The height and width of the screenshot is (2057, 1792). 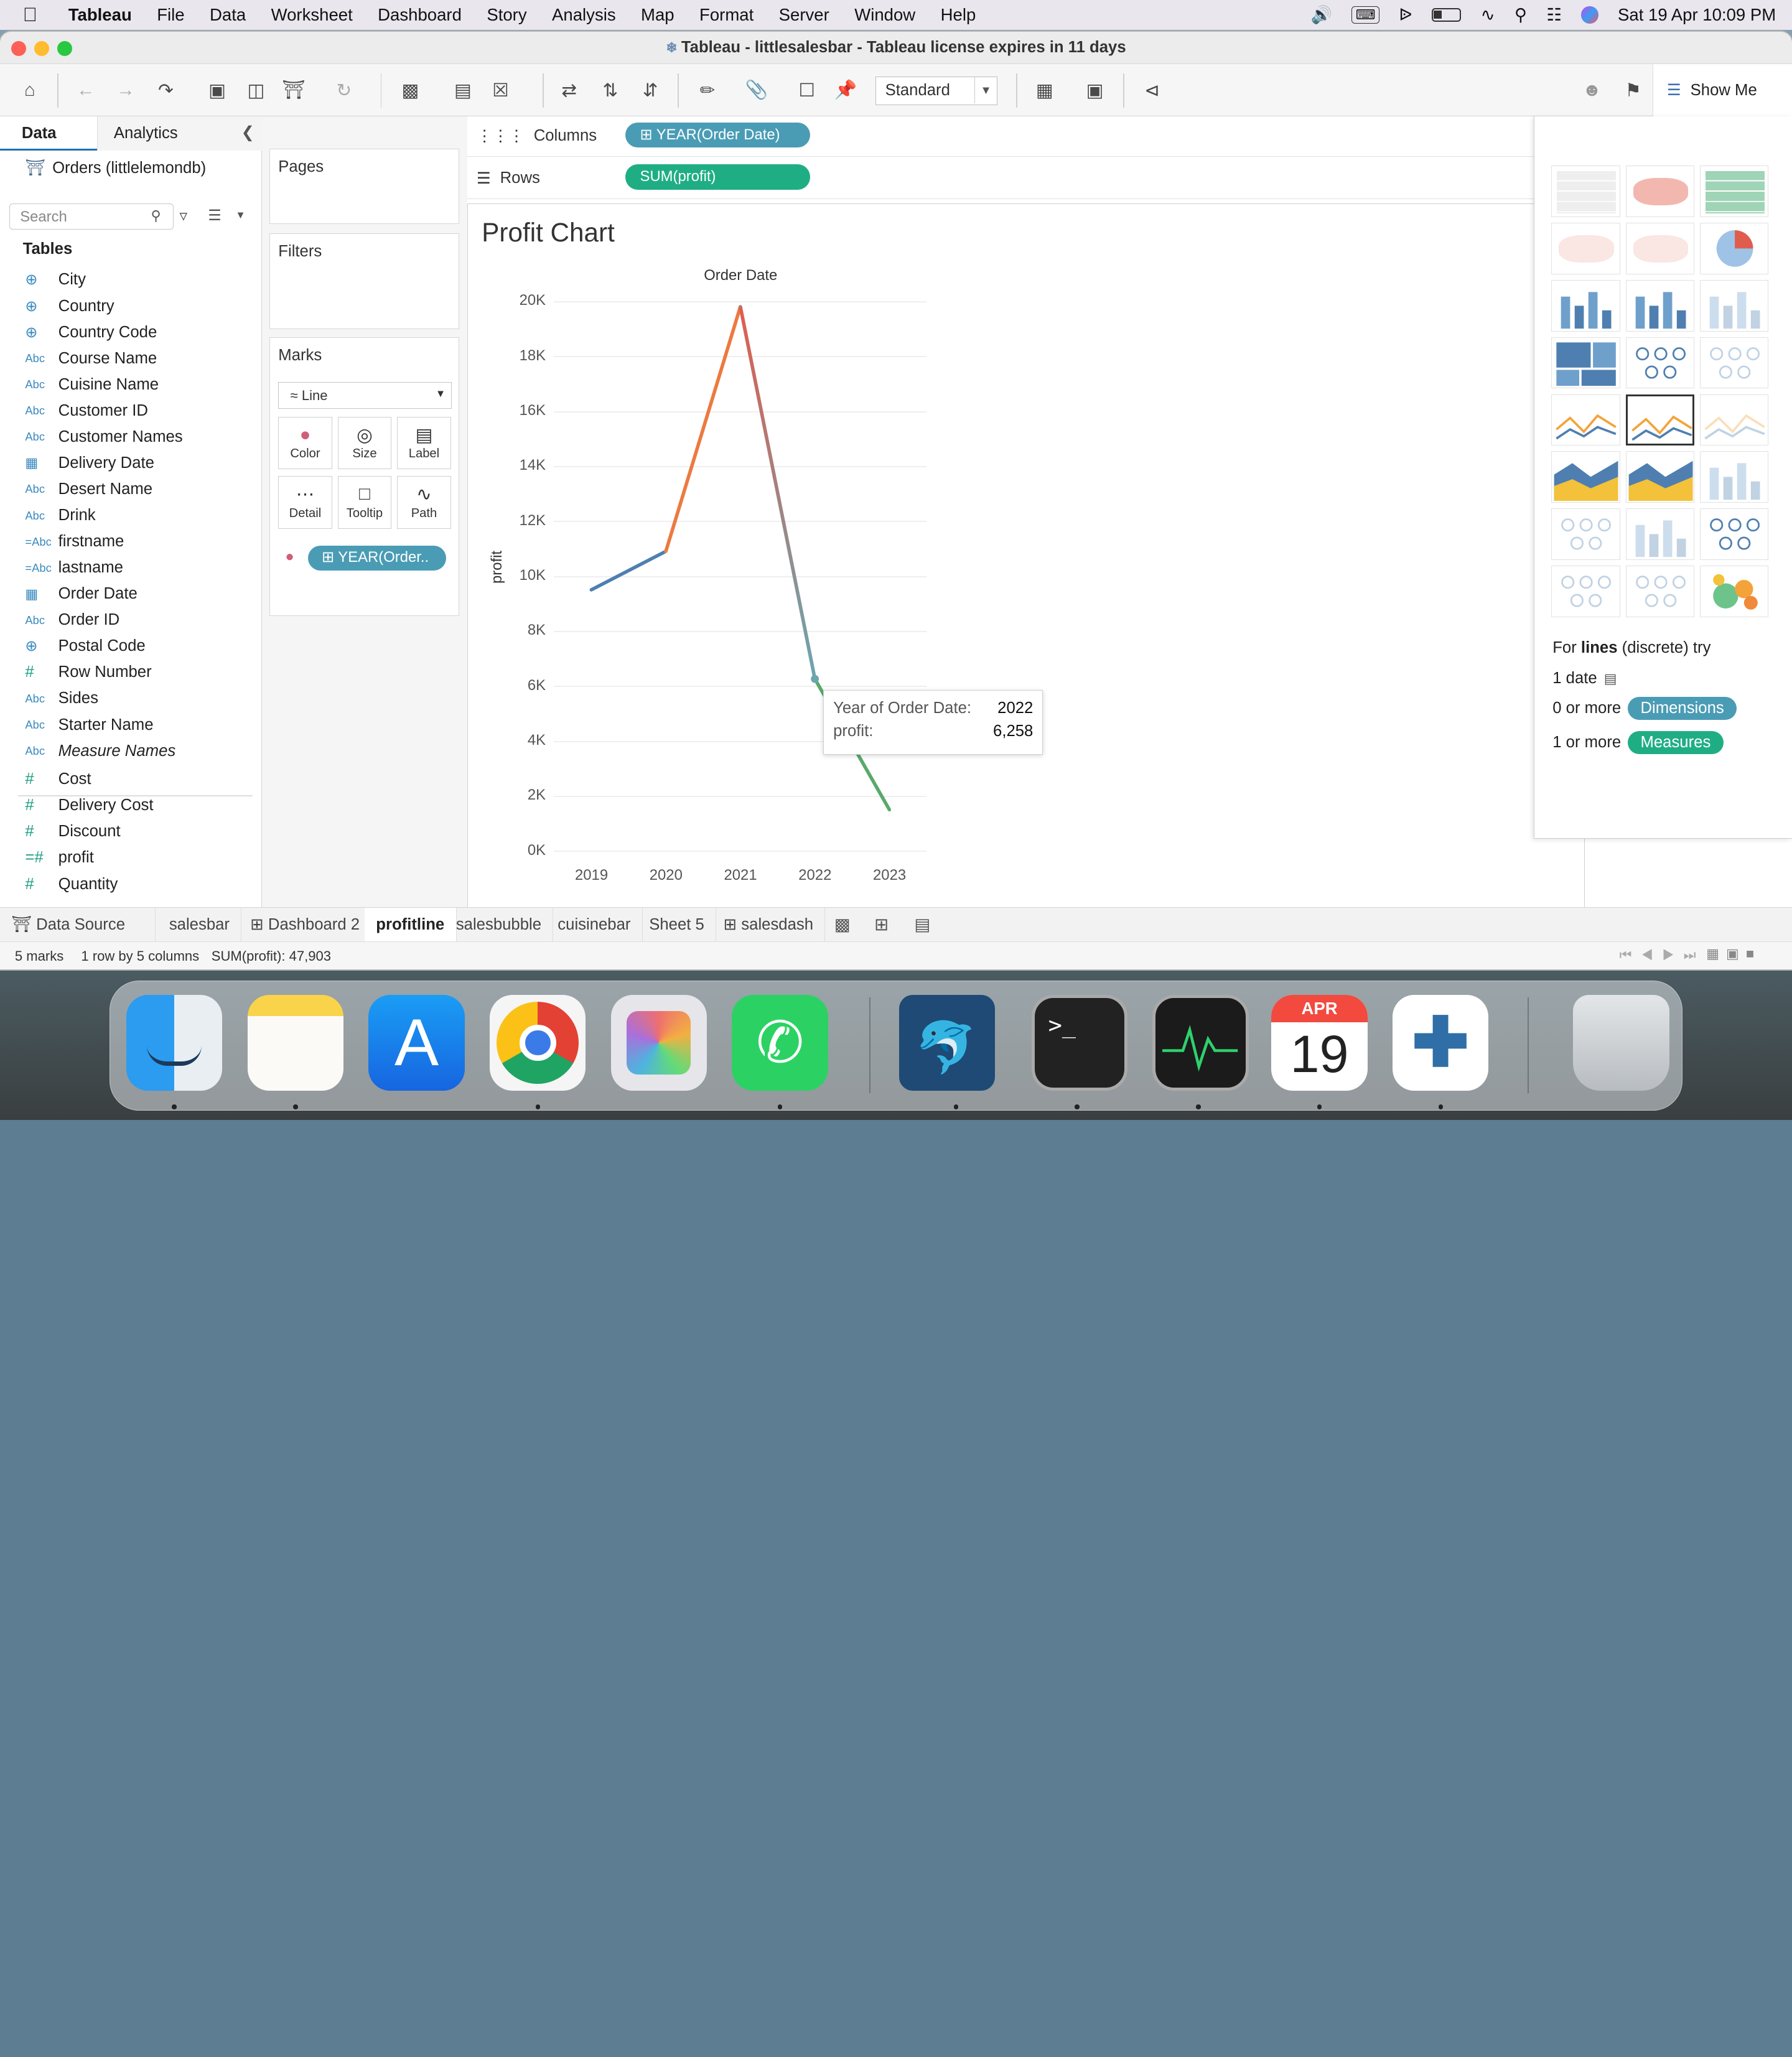 I want to click on color-button: ●Color, so click(x=305, y=443).